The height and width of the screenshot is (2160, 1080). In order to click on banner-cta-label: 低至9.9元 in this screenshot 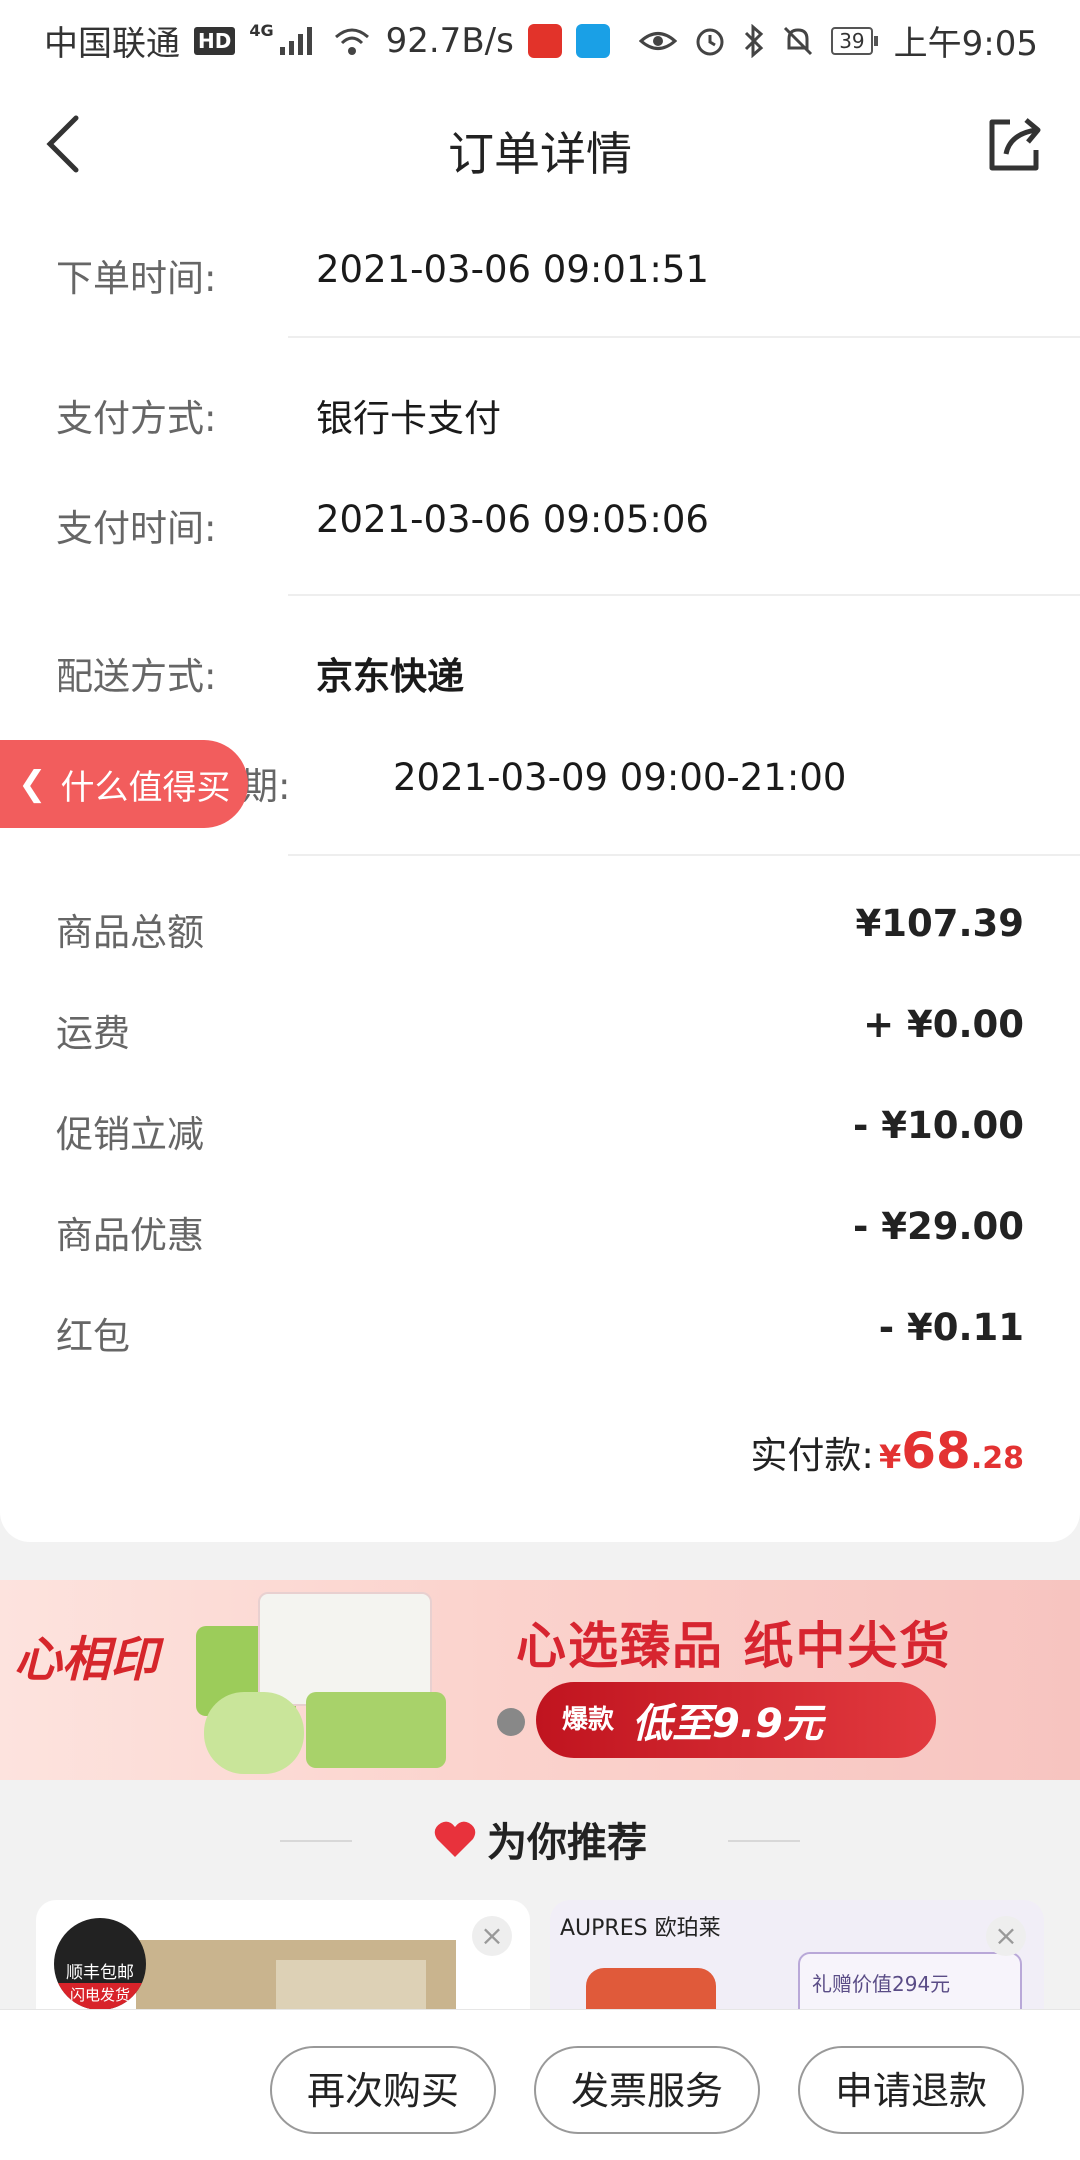, I will do `click(727, 1724)`.